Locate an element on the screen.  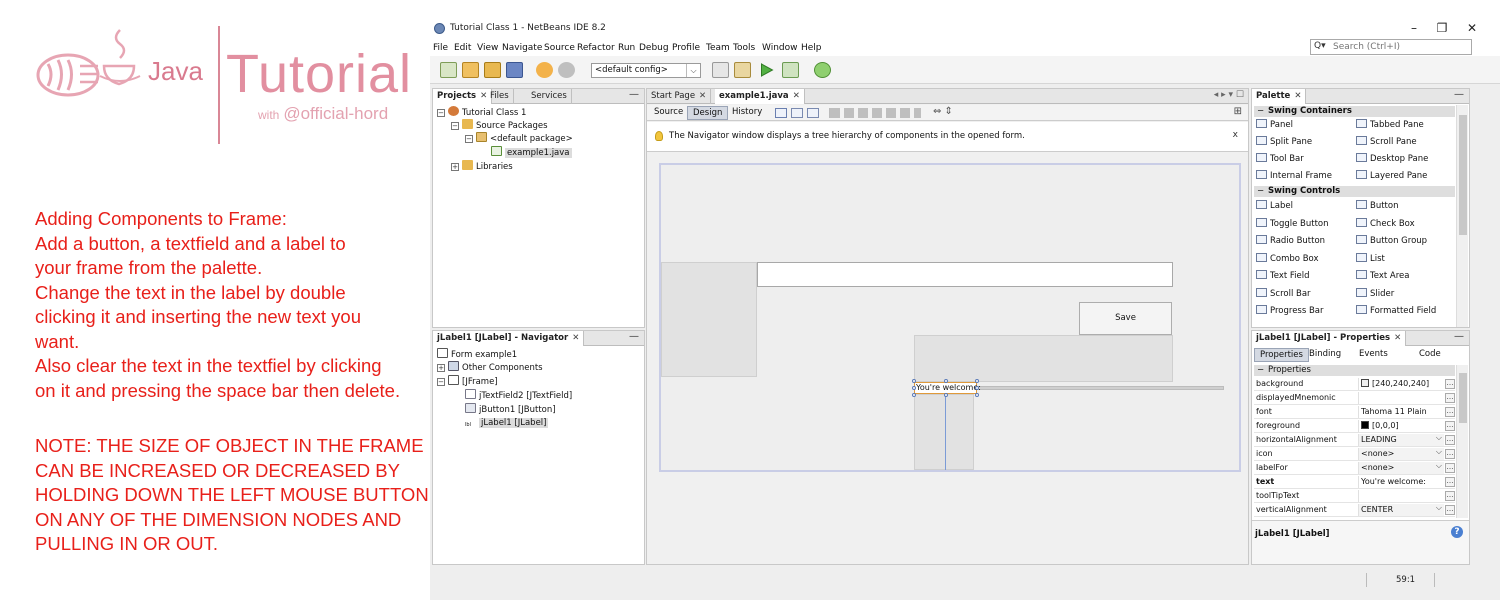
redo-icon is located at coordinates (566, 70).